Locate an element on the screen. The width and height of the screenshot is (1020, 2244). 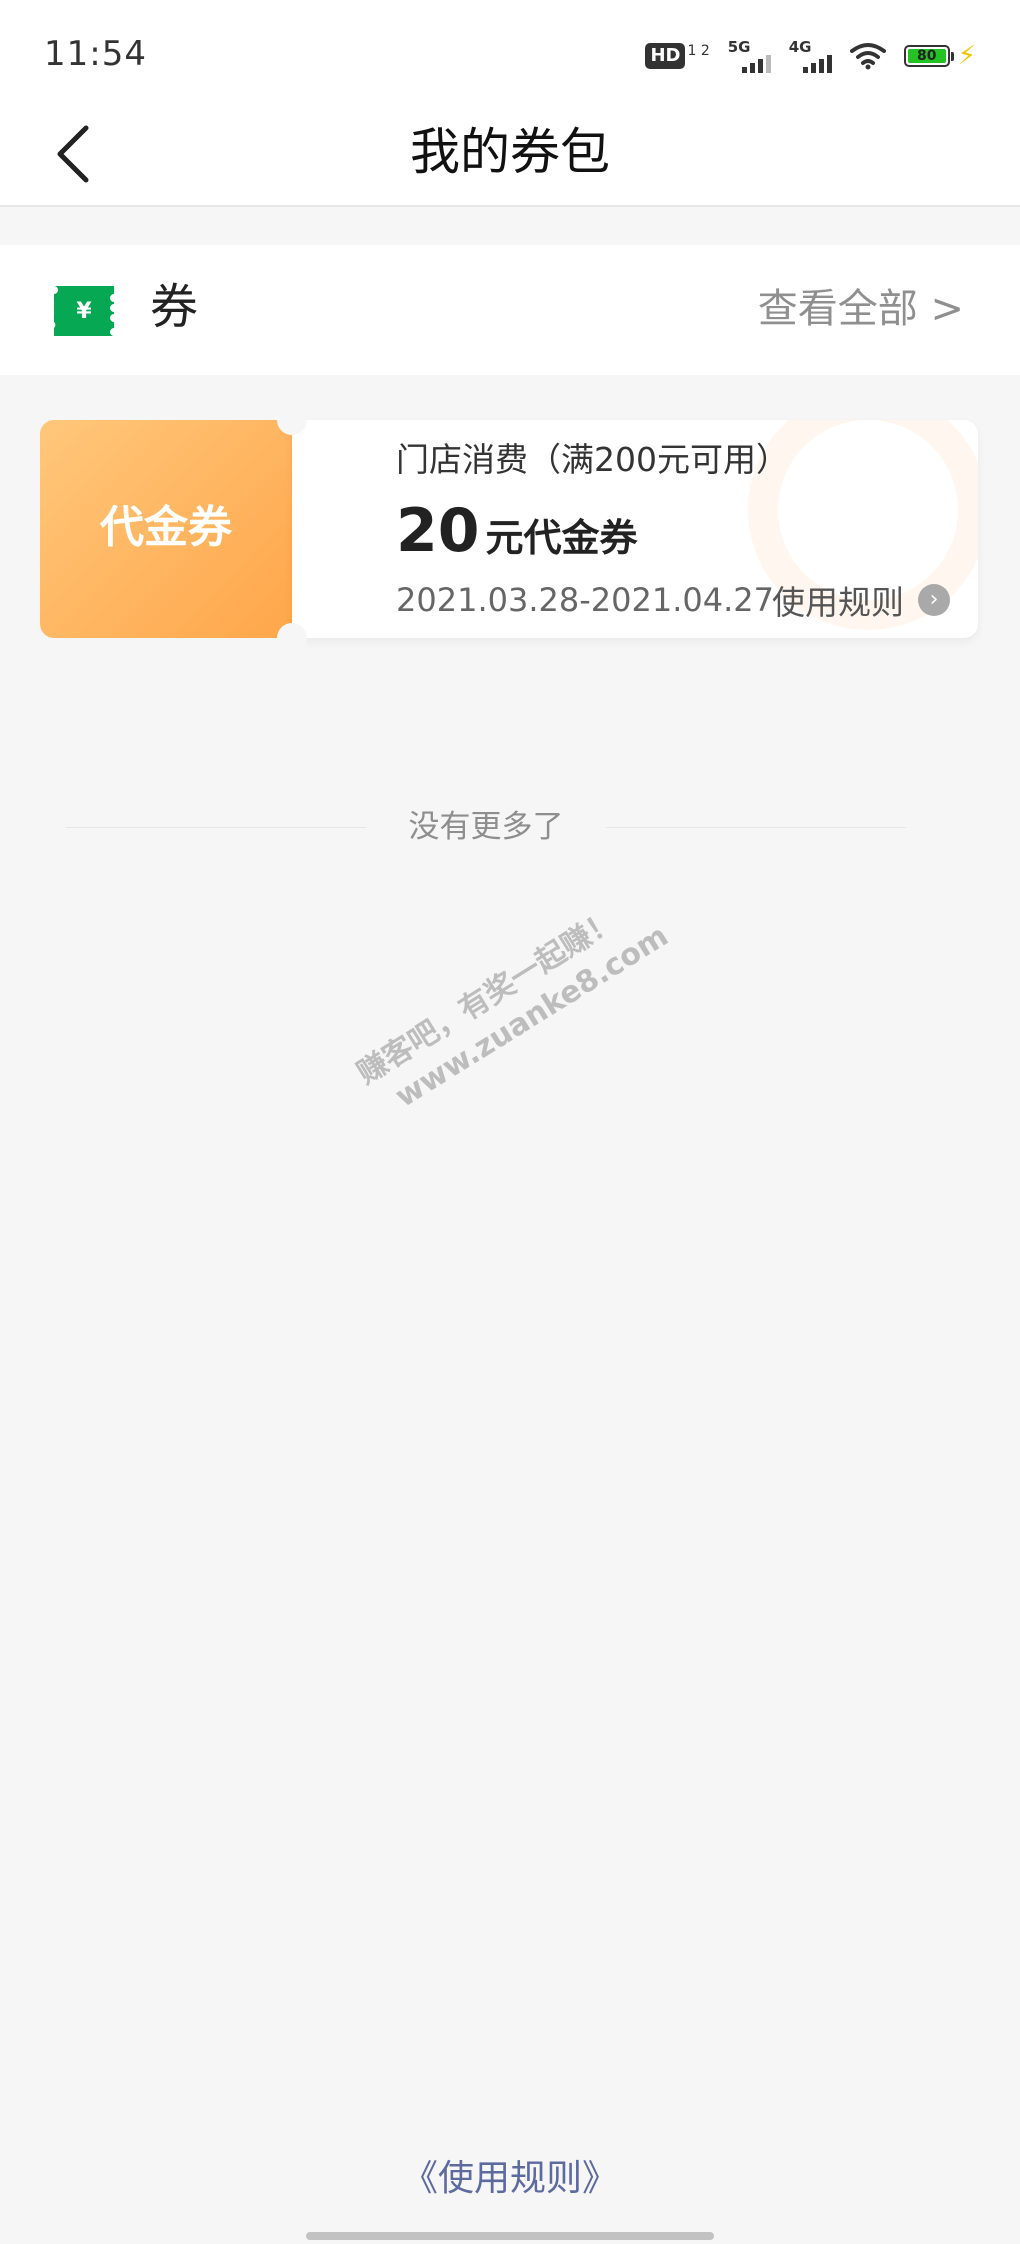
coupon-validity: 2021.03.28-2021.04.27 is located at coordinates (585, 600).